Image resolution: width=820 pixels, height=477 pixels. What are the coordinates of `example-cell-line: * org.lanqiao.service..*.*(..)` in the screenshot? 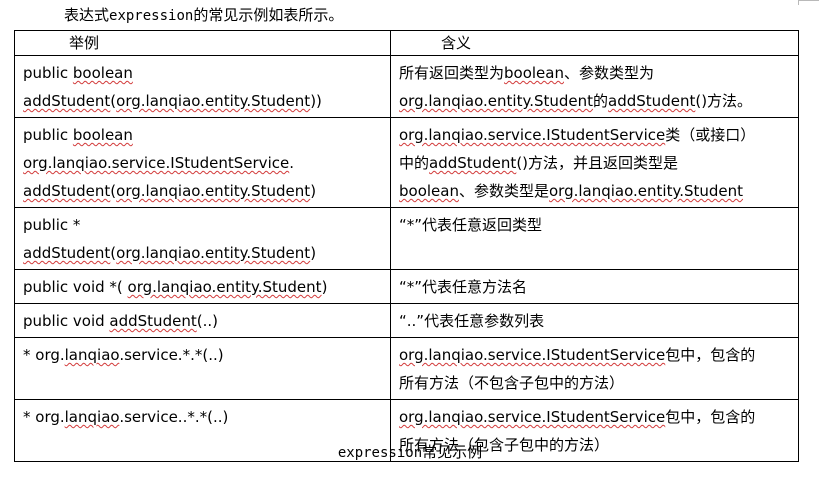 It's located at (126, 417).